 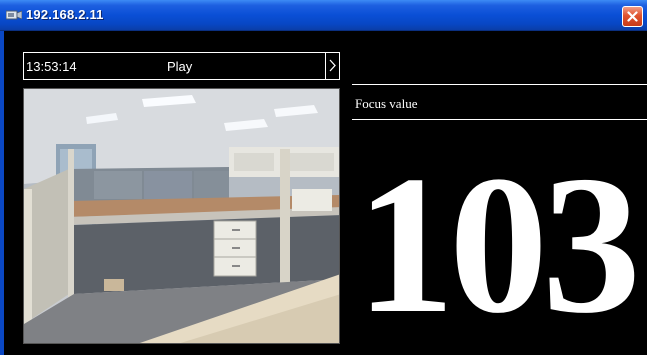 I want to click on title-bar: 192.168.2.11, so click(x=323, y=15).